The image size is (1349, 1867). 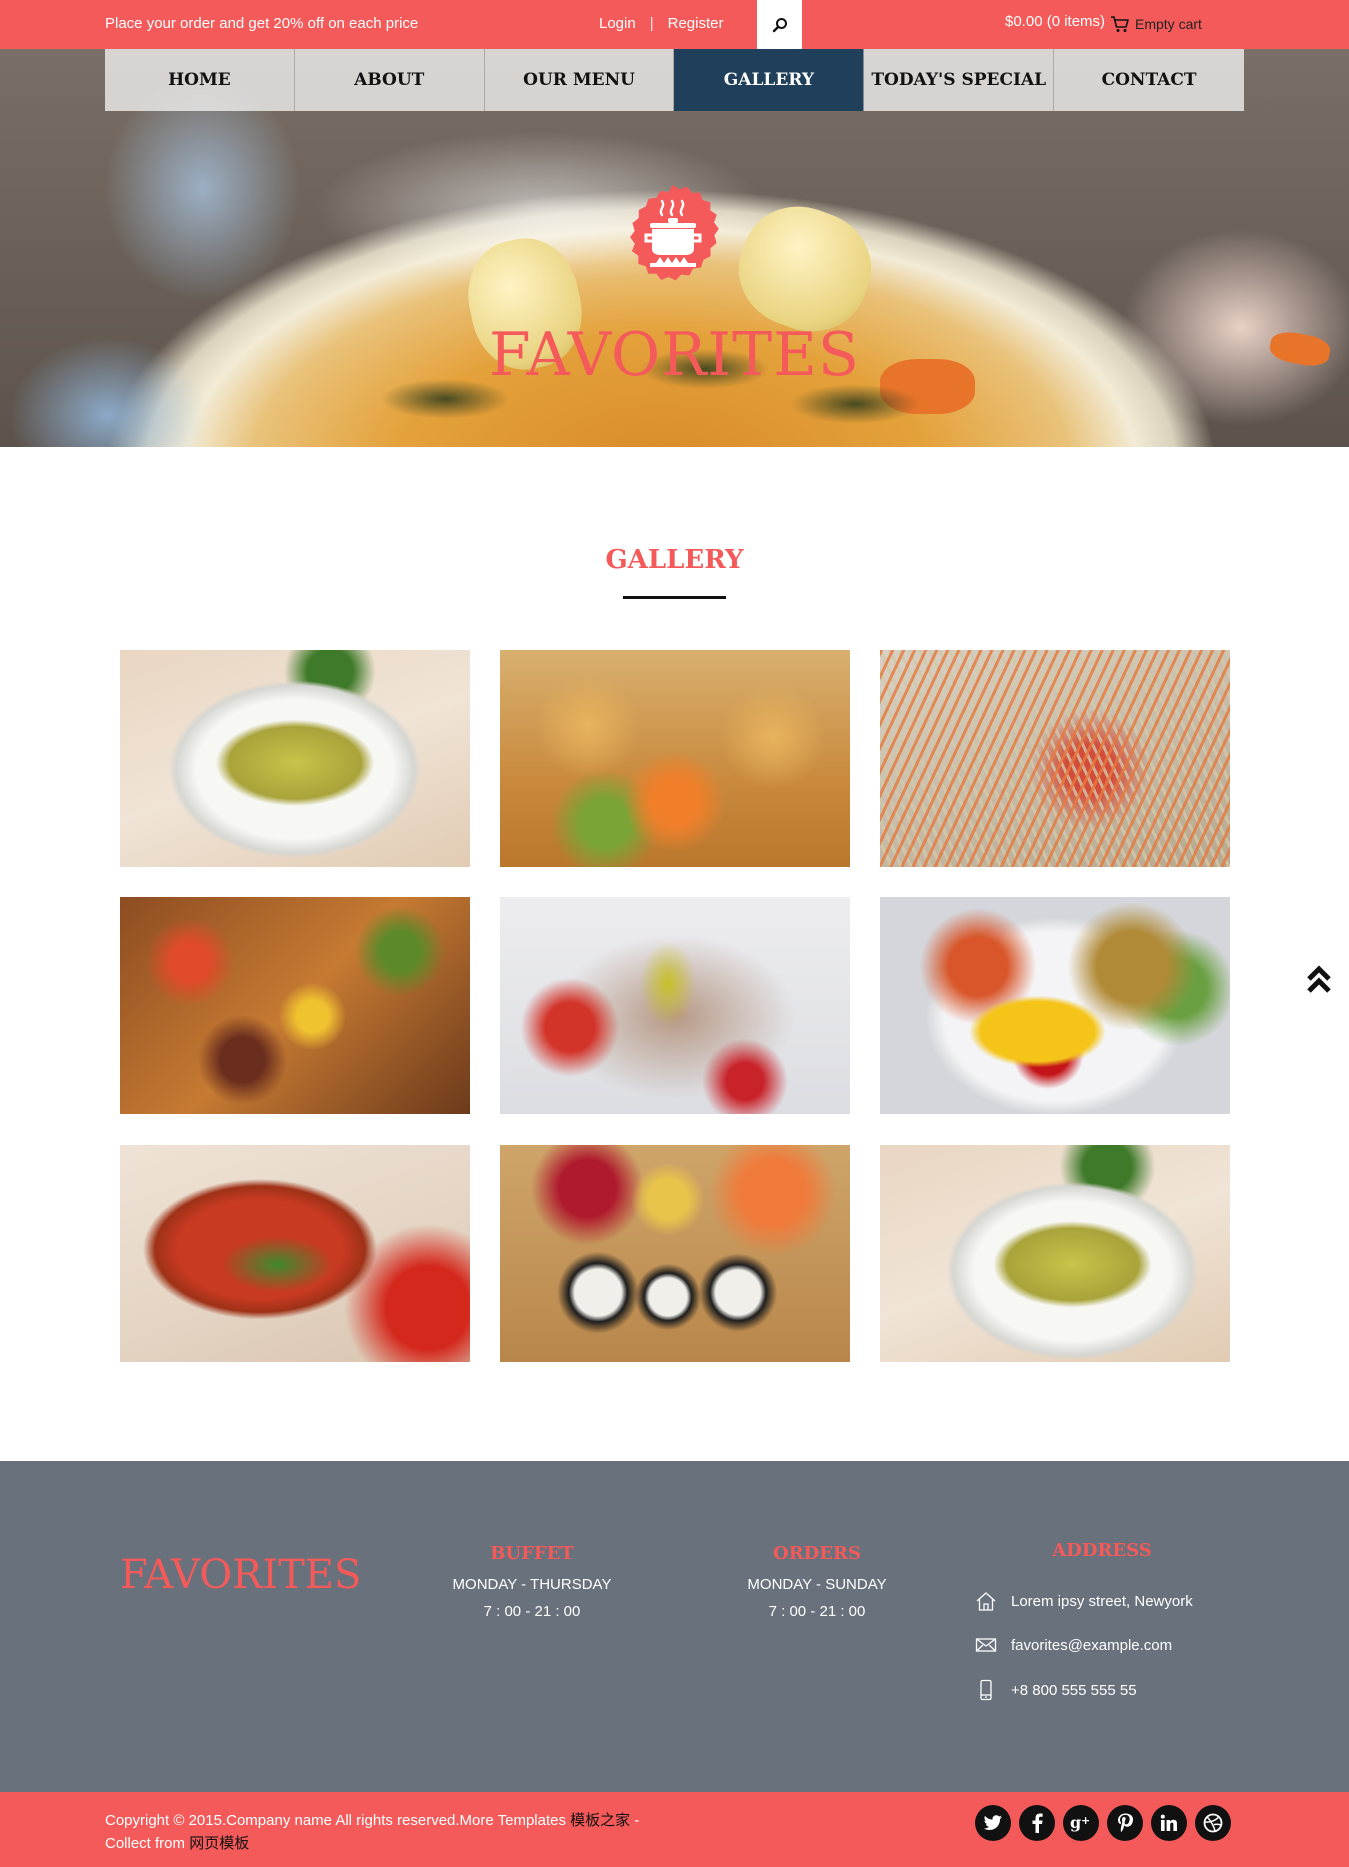 What do you see at coordinates (1037, 1823) in the screenshot?
I see `facebook-icon` at bounding box center [1037, 1823].